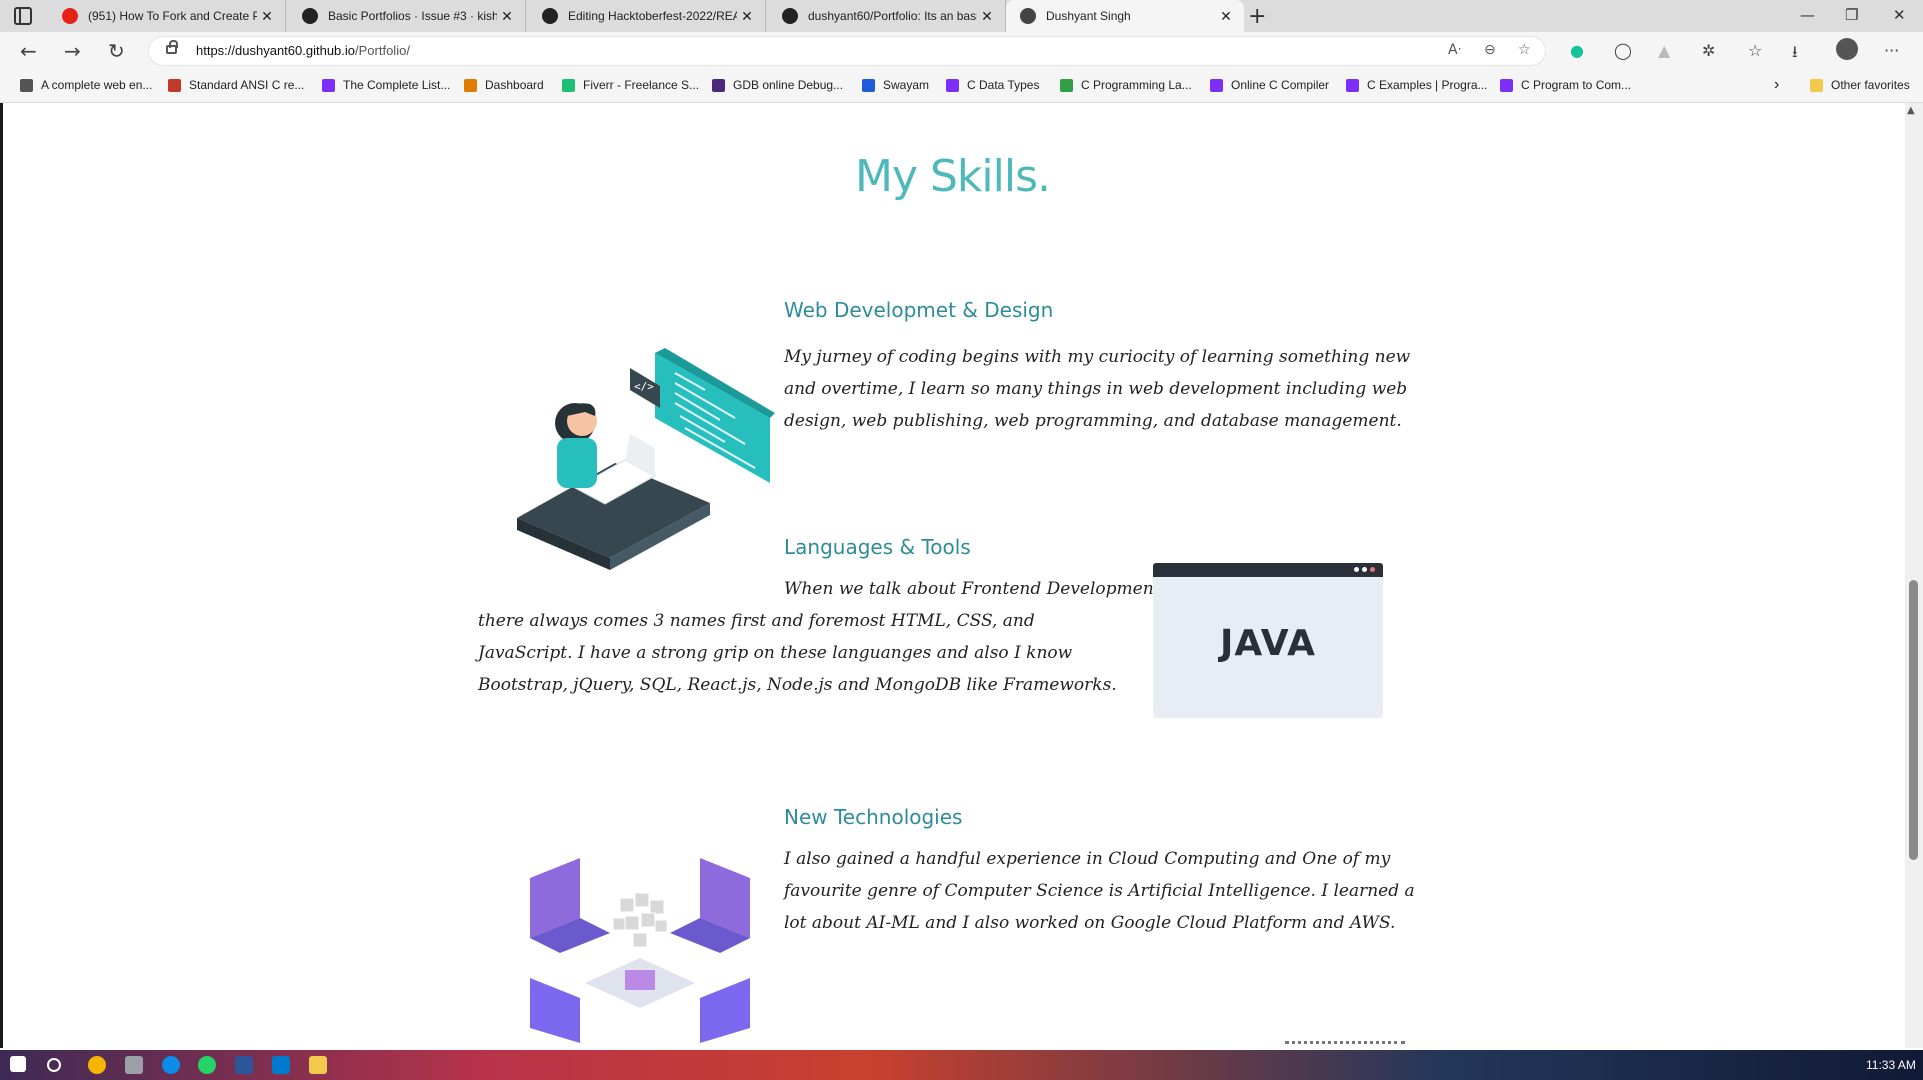 The image size is (1923, 1080). I want to click on ai-cubes-icon, so click(640, 920).